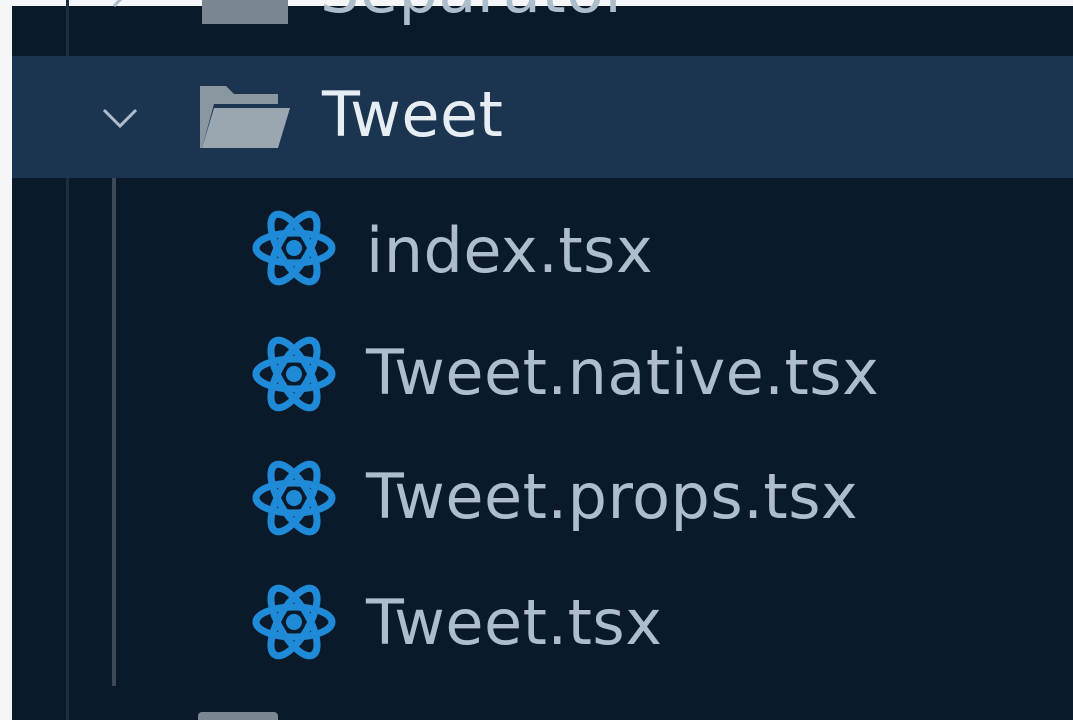  Describe the element at coordinates (475, 13) in the screenshot. I see `tree-item-label: Separator` at that location.